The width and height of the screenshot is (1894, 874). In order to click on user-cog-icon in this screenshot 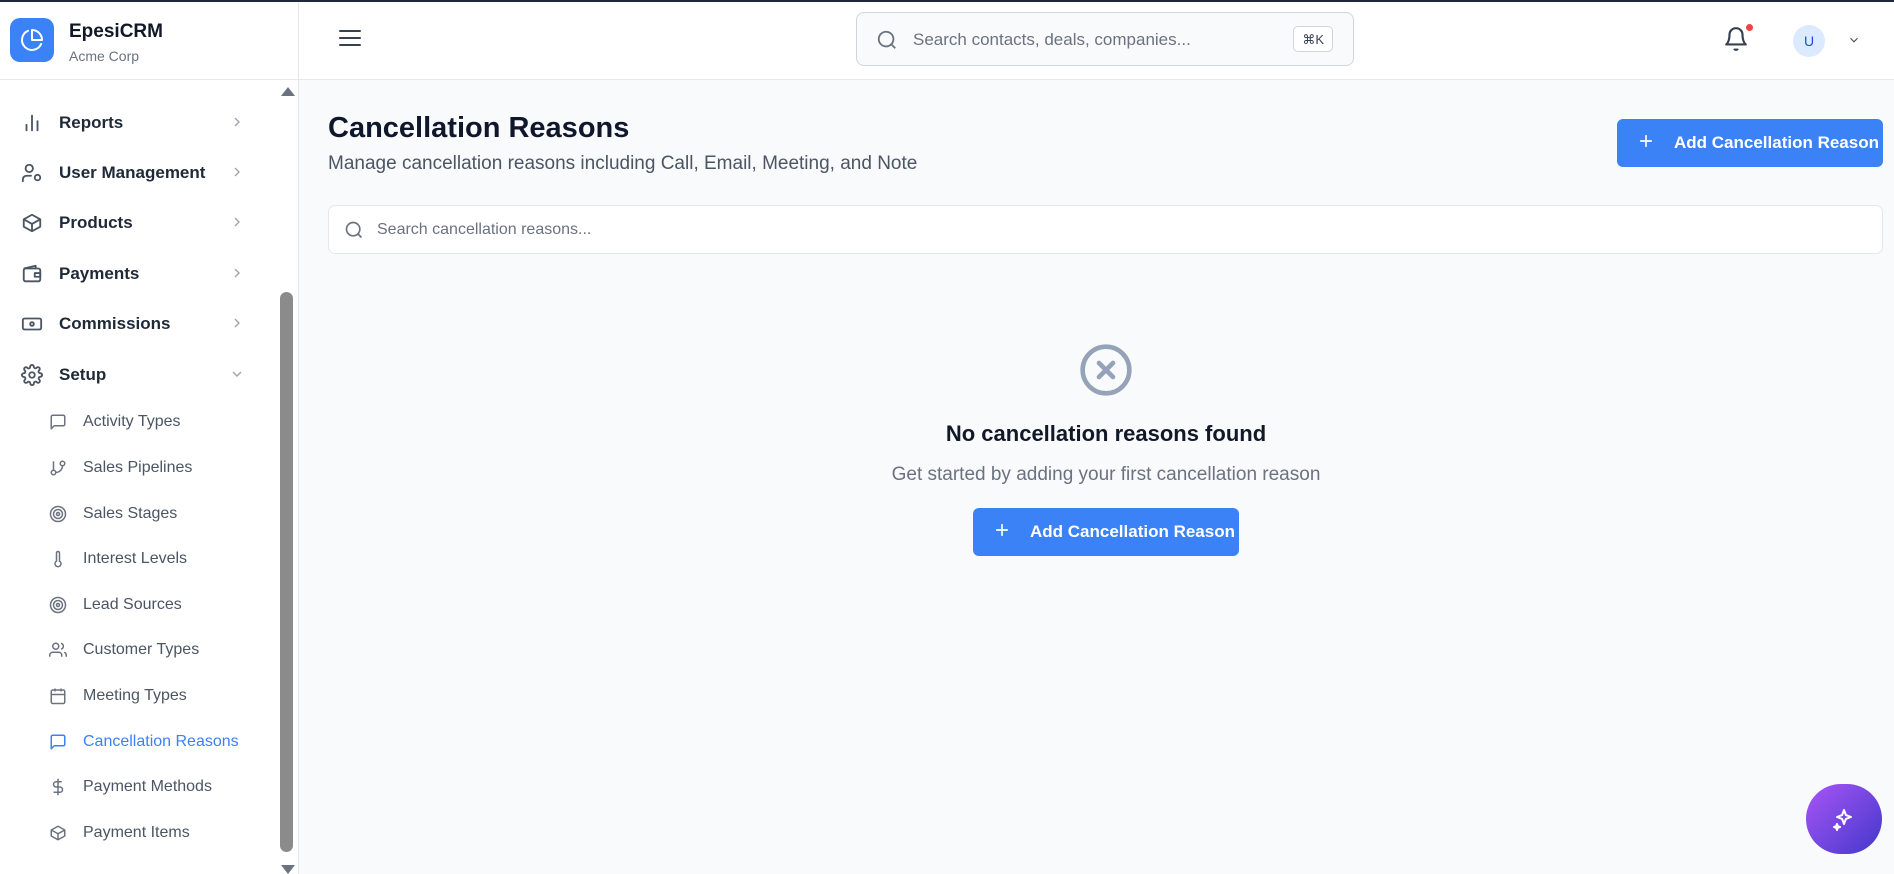, I will do `click(31, 173)`.